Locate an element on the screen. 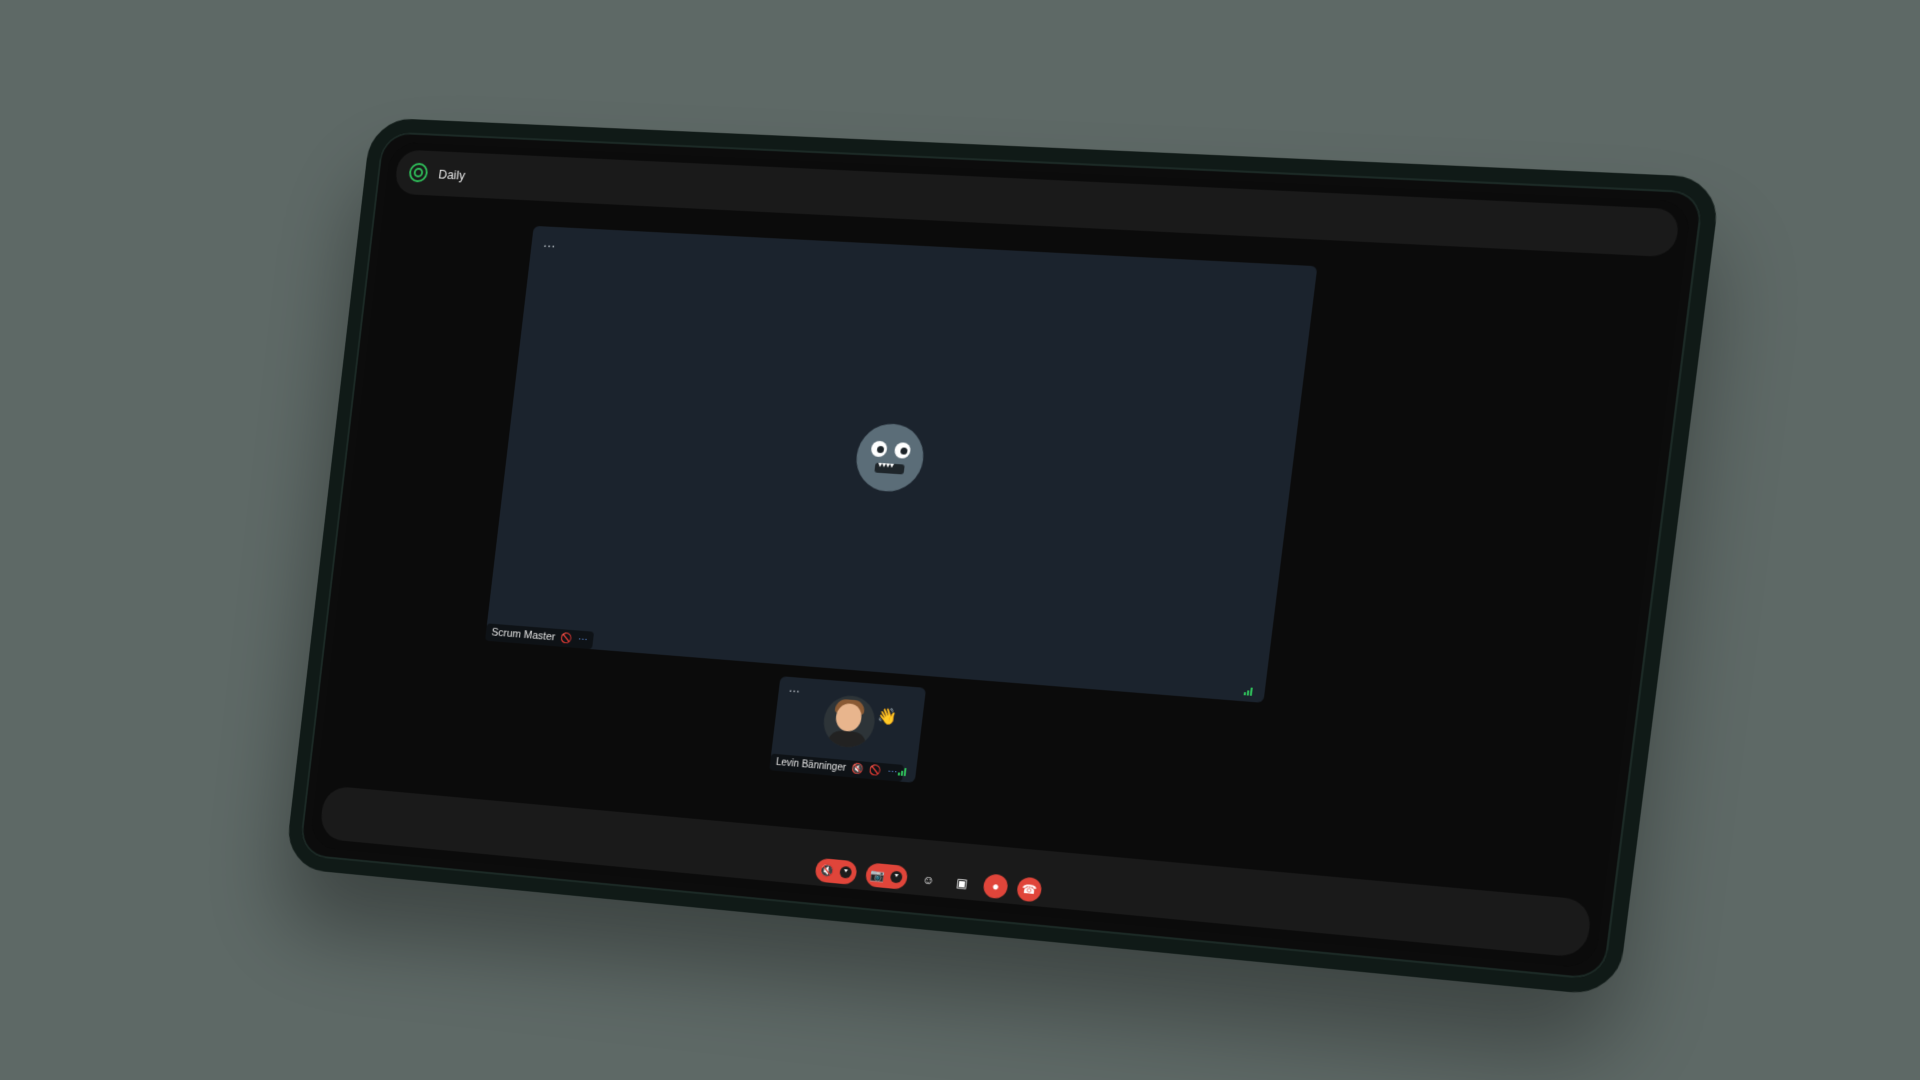 Image resolution: width=1920 pixels, height=1080 pixels. avatar-eye-left is located at coordinates (879, 449).